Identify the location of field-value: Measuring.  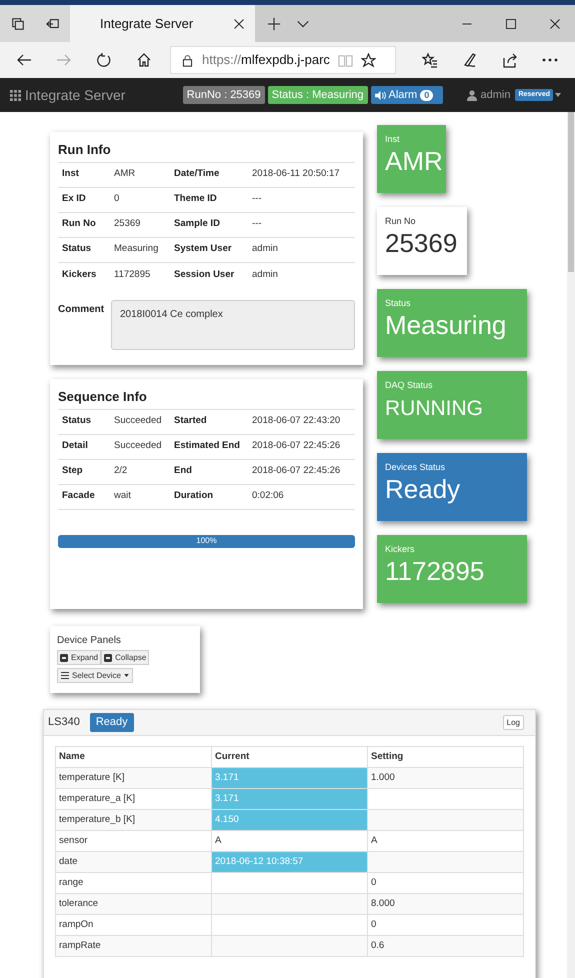
(137, 249).